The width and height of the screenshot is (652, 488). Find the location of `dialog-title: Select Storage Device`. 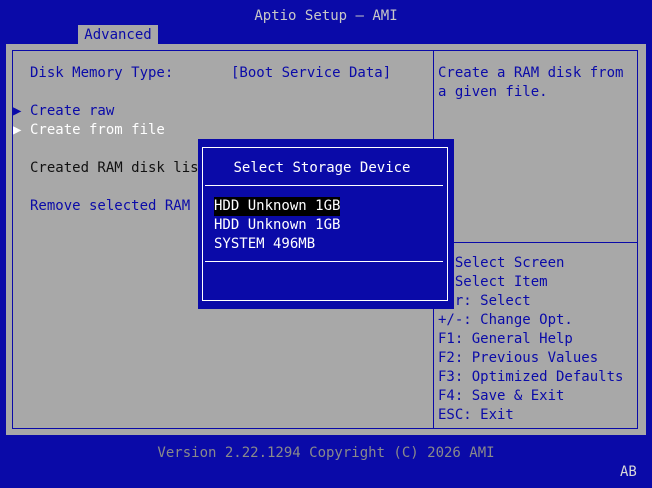

dialog-title: Select Storage Device is located at coordinates (322, 168).